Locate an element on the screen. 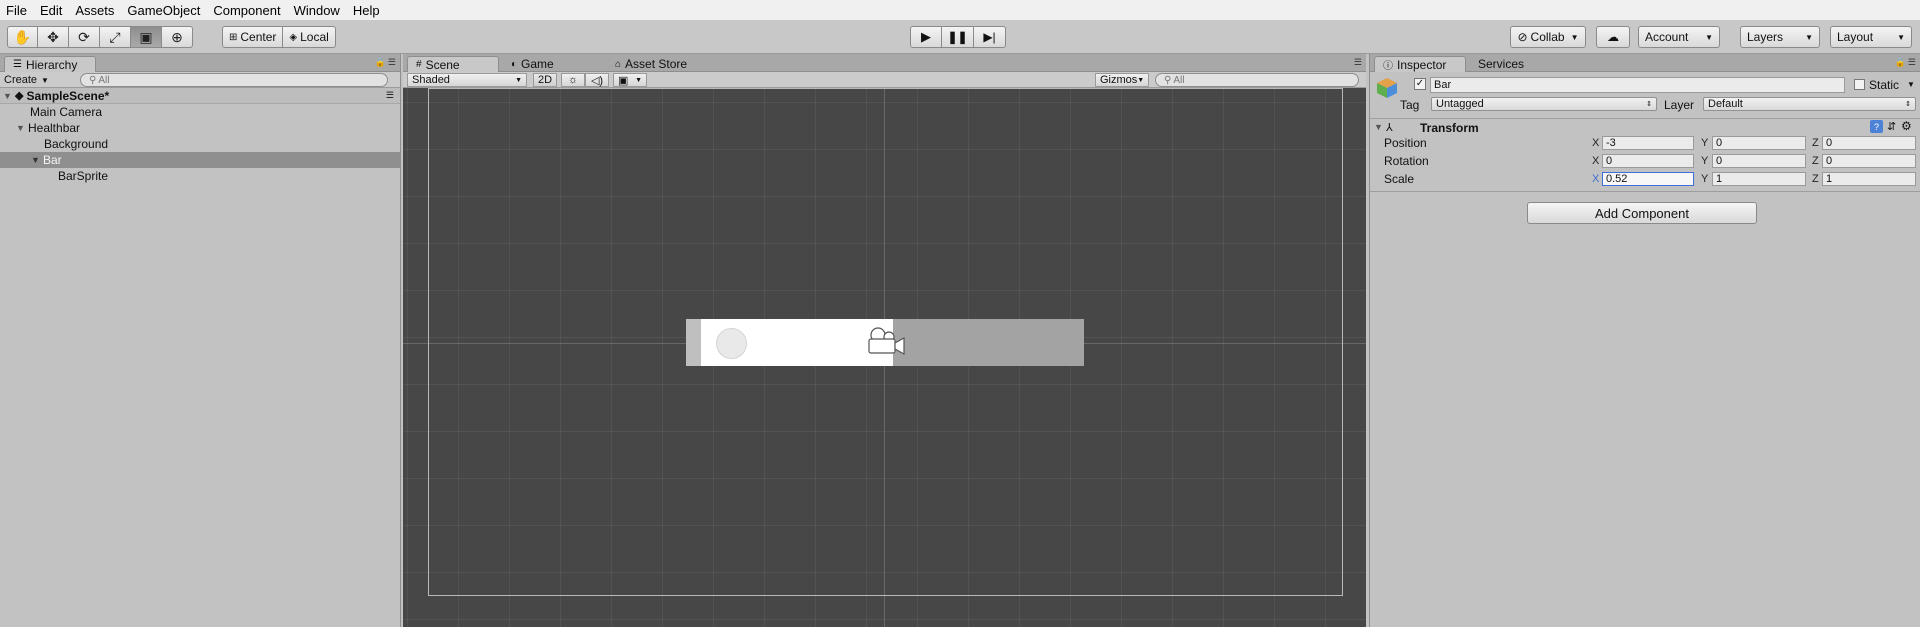 This screenshot has height=627, width=1920. transform-divider is located at coordinates (1645, 191).